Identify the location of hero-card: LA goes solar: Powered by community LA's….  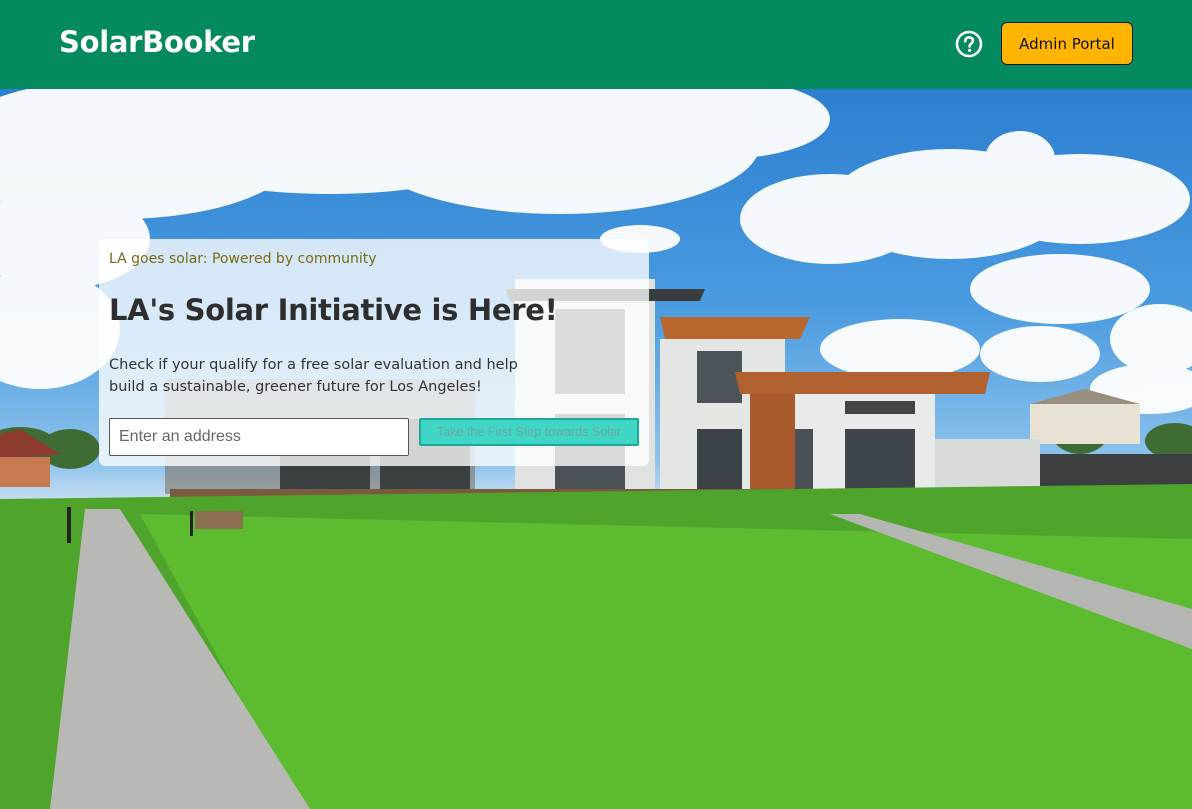
(374, 352).